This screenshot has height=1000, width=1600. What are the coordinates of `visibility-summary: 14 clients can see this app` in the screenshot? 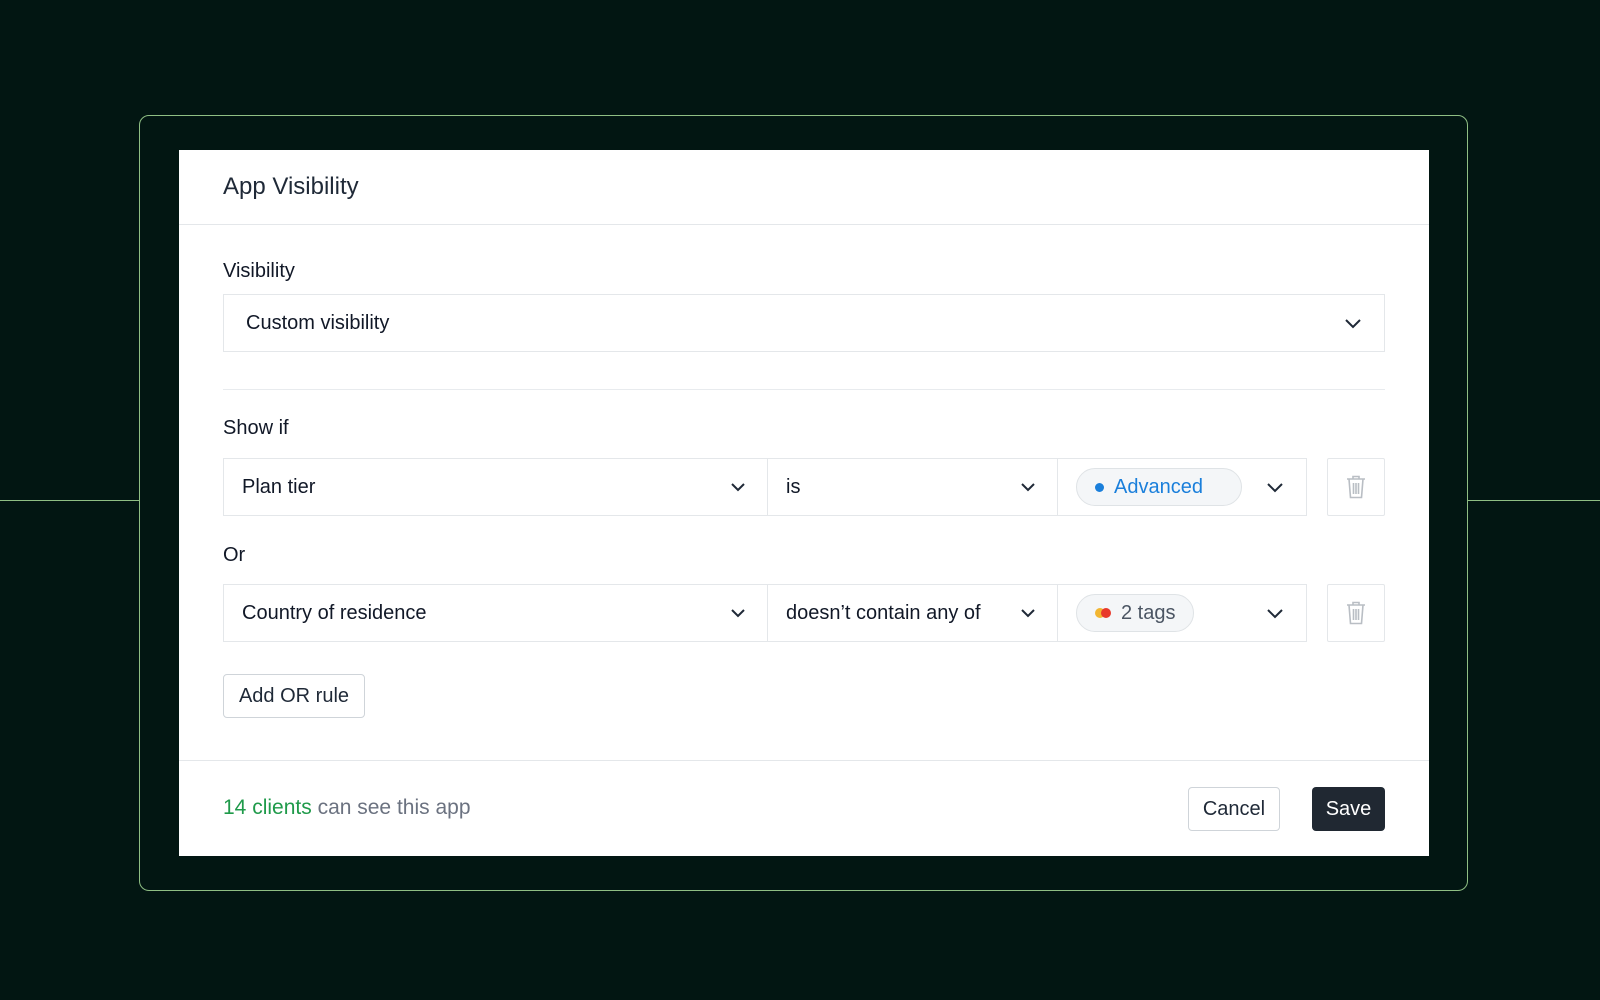 It's located at (347, 808).